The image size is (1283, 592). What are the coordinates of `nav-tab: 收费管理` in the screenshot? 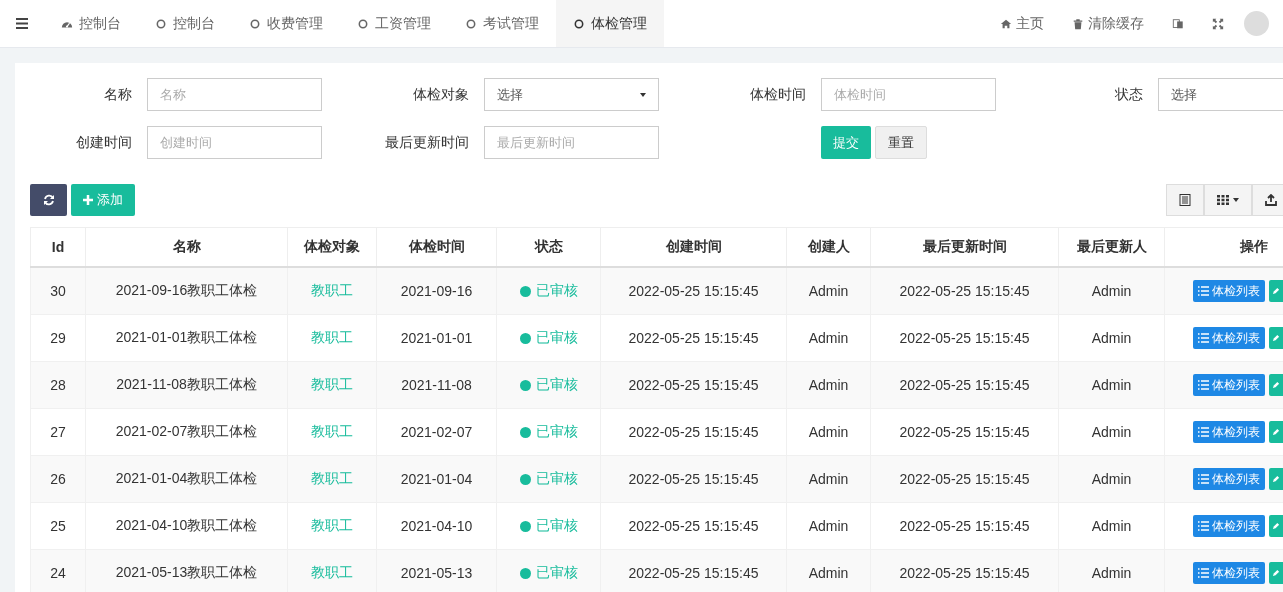 It's located at (286, 23).